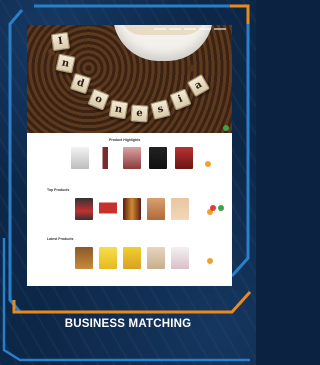 The width and height of the screenshot is (320, 365). Describe the element at coordinates (226, 128) in the screenshot. I see `chat-icon` at that location.